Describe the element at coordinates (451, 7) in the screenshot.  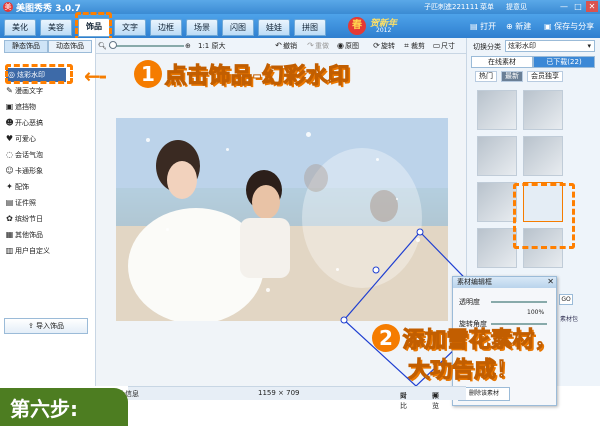
I see `user-name: 子匹刺進221111` at that location.